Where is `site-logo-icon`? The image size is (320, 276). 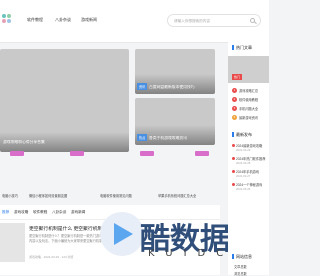
site-logo-icon is located at coordinates (7, 20).